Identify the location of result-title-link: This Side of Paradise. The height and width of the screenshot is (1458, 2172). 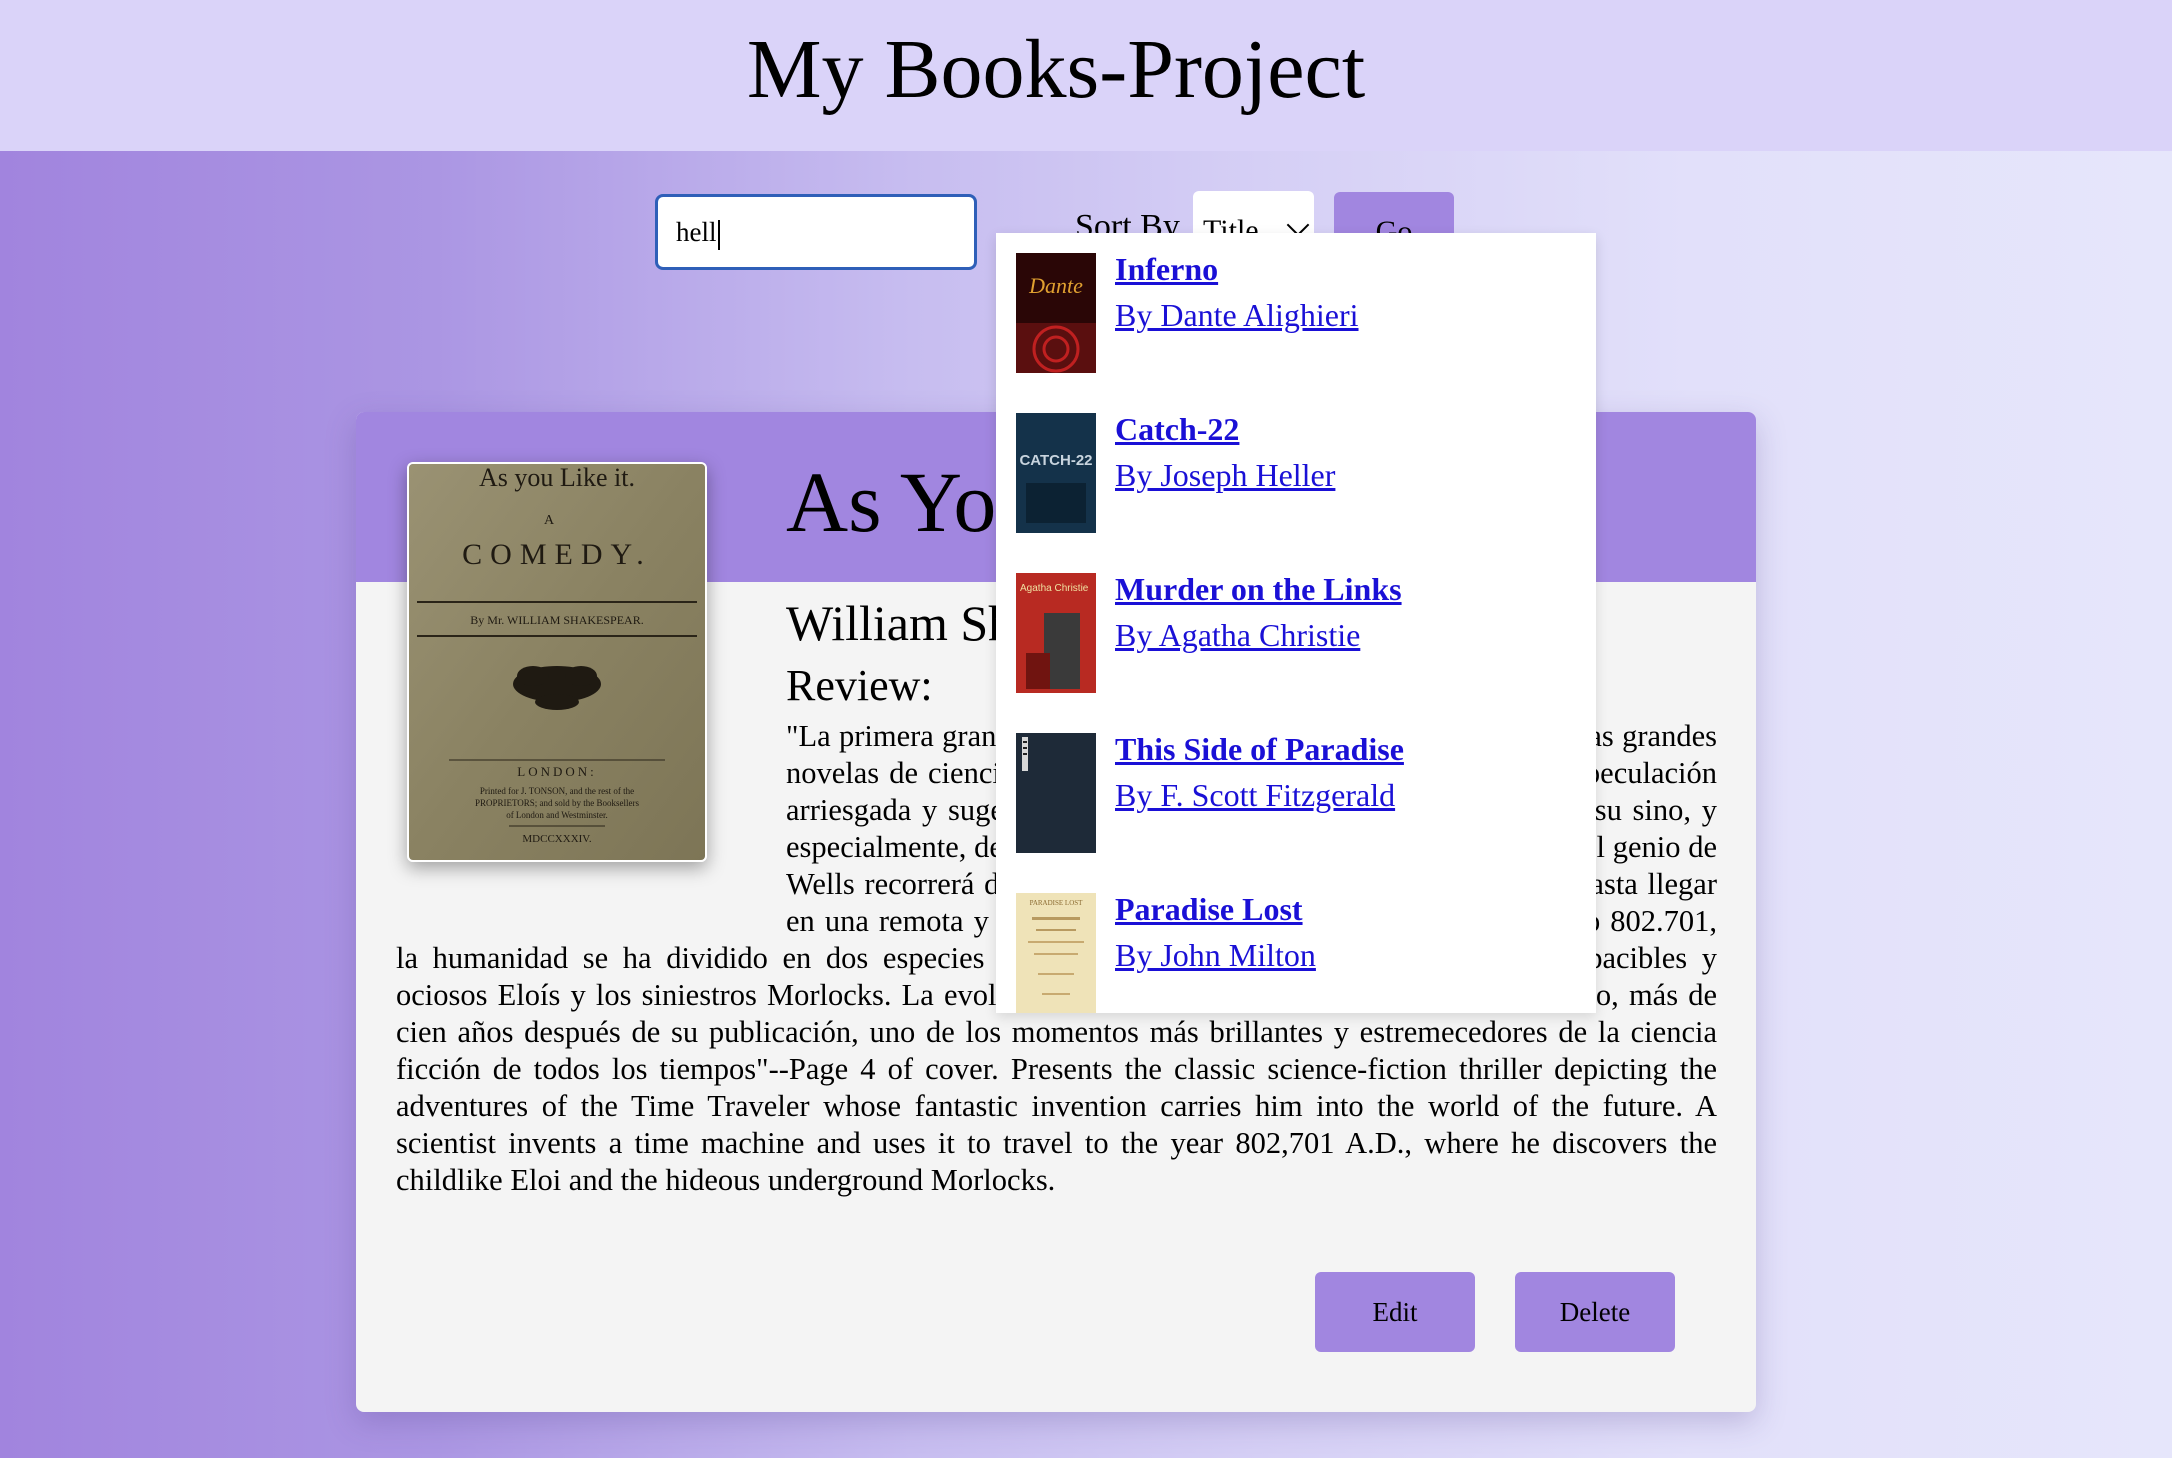
(1259, 749).